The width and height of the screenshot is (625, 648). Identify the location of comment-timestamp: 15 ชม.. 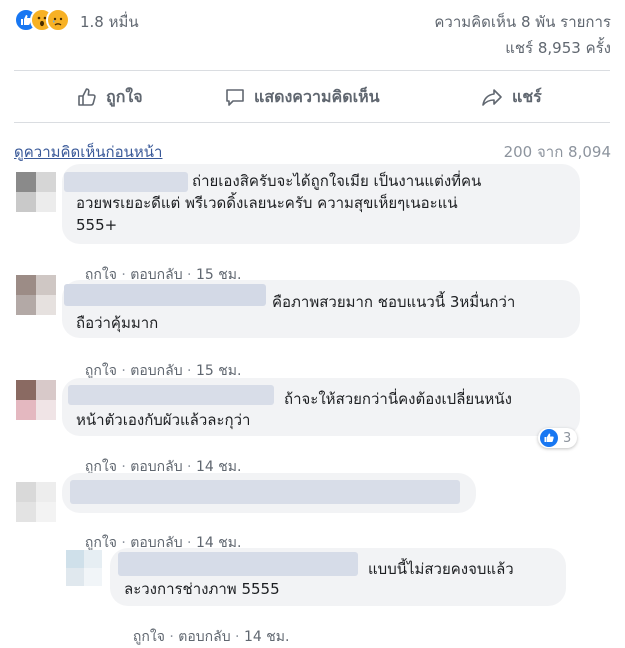
(218, 371).